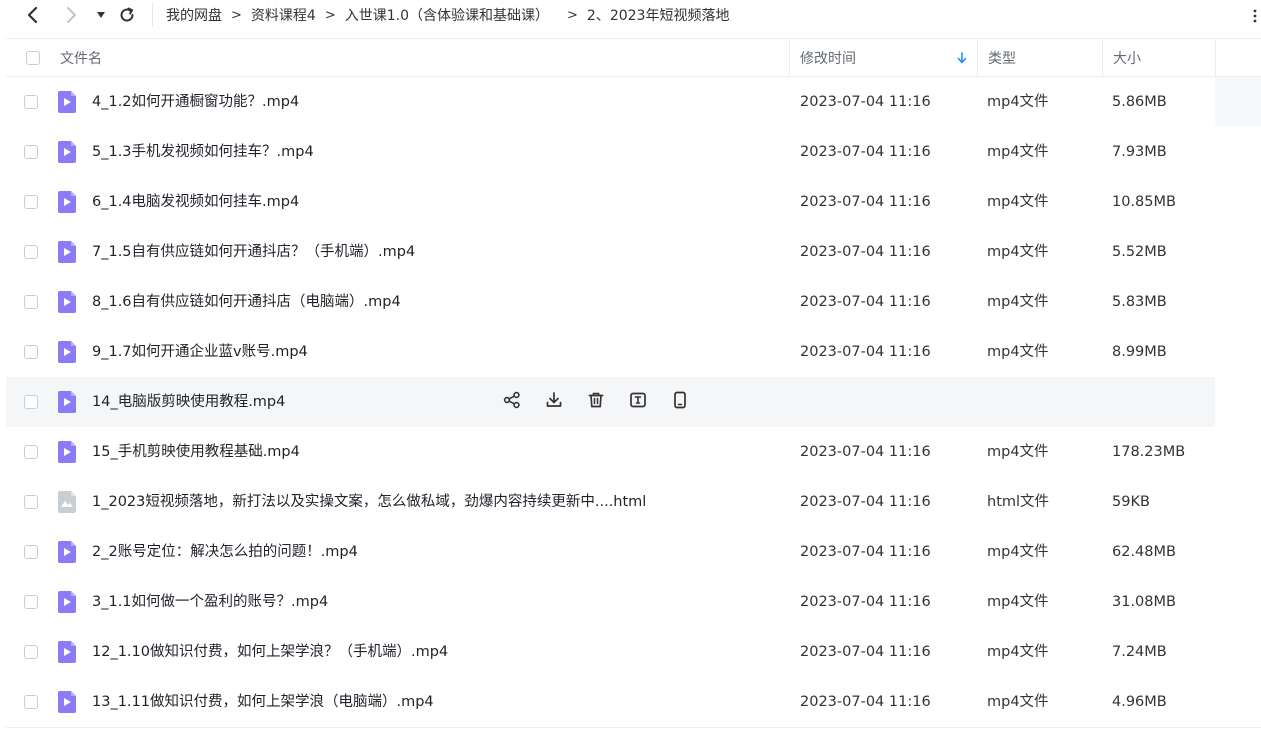 This screenshot has width=1261, height=756. What do you see at coordinates (203, 152) in the screenshot?
I see `file-name: 5_1.3手机发视频如何挂车？.mp4` at bounding box center [203, 152].